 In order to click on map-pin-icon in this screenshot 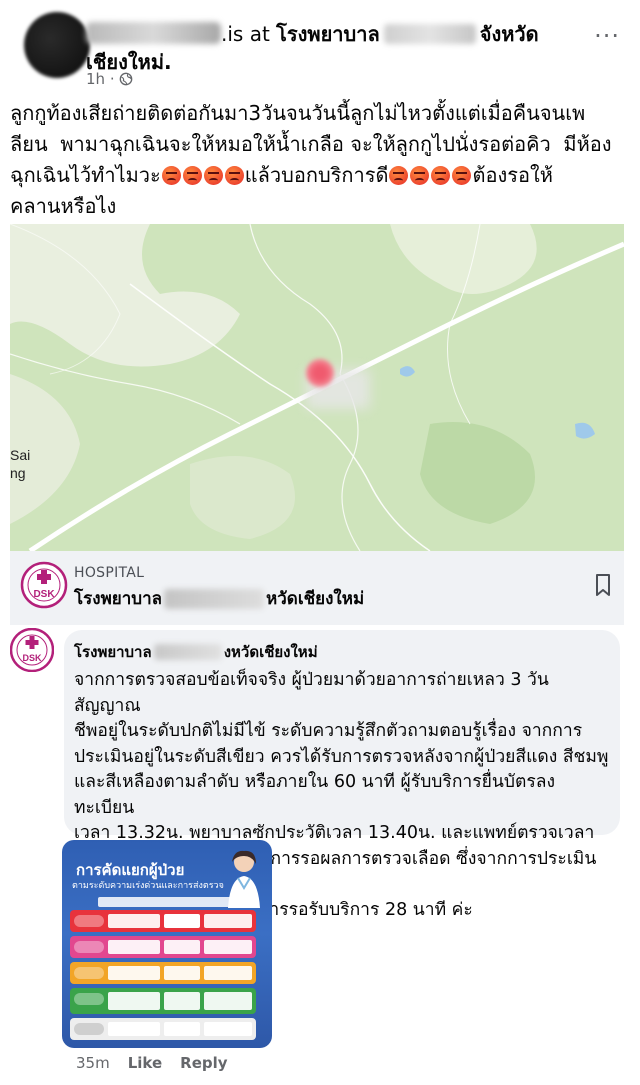, I will do `click(320, 373)`.